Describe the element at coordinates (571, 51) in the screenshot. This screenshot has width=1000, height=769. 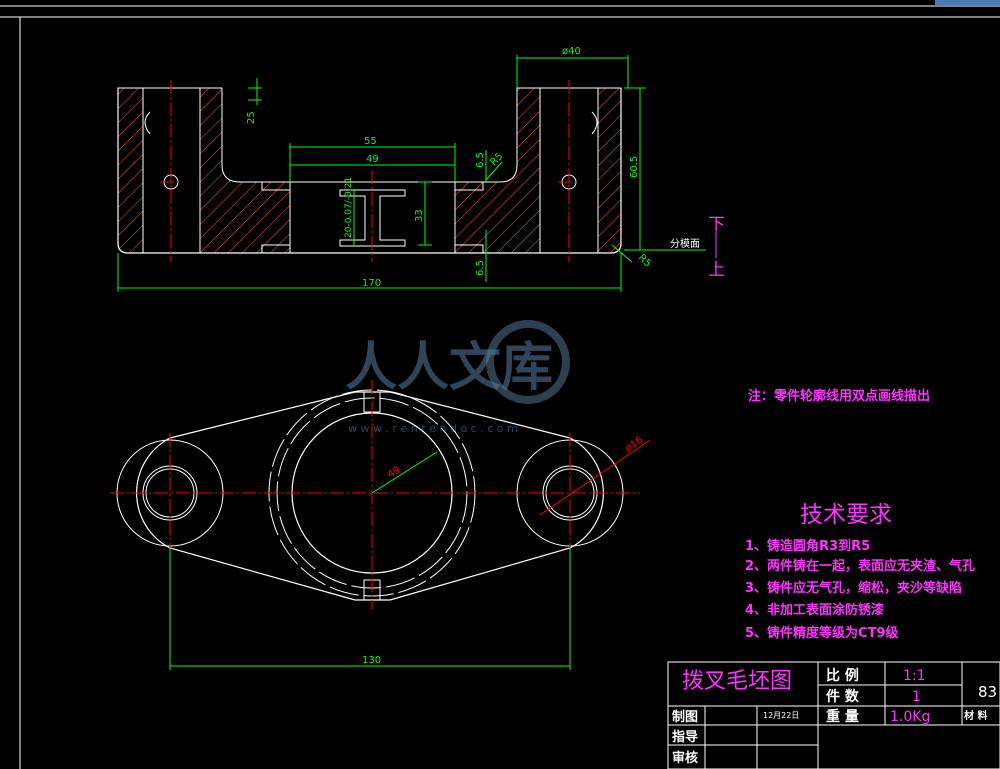
I see `dim-phi40: ø40` at that location.